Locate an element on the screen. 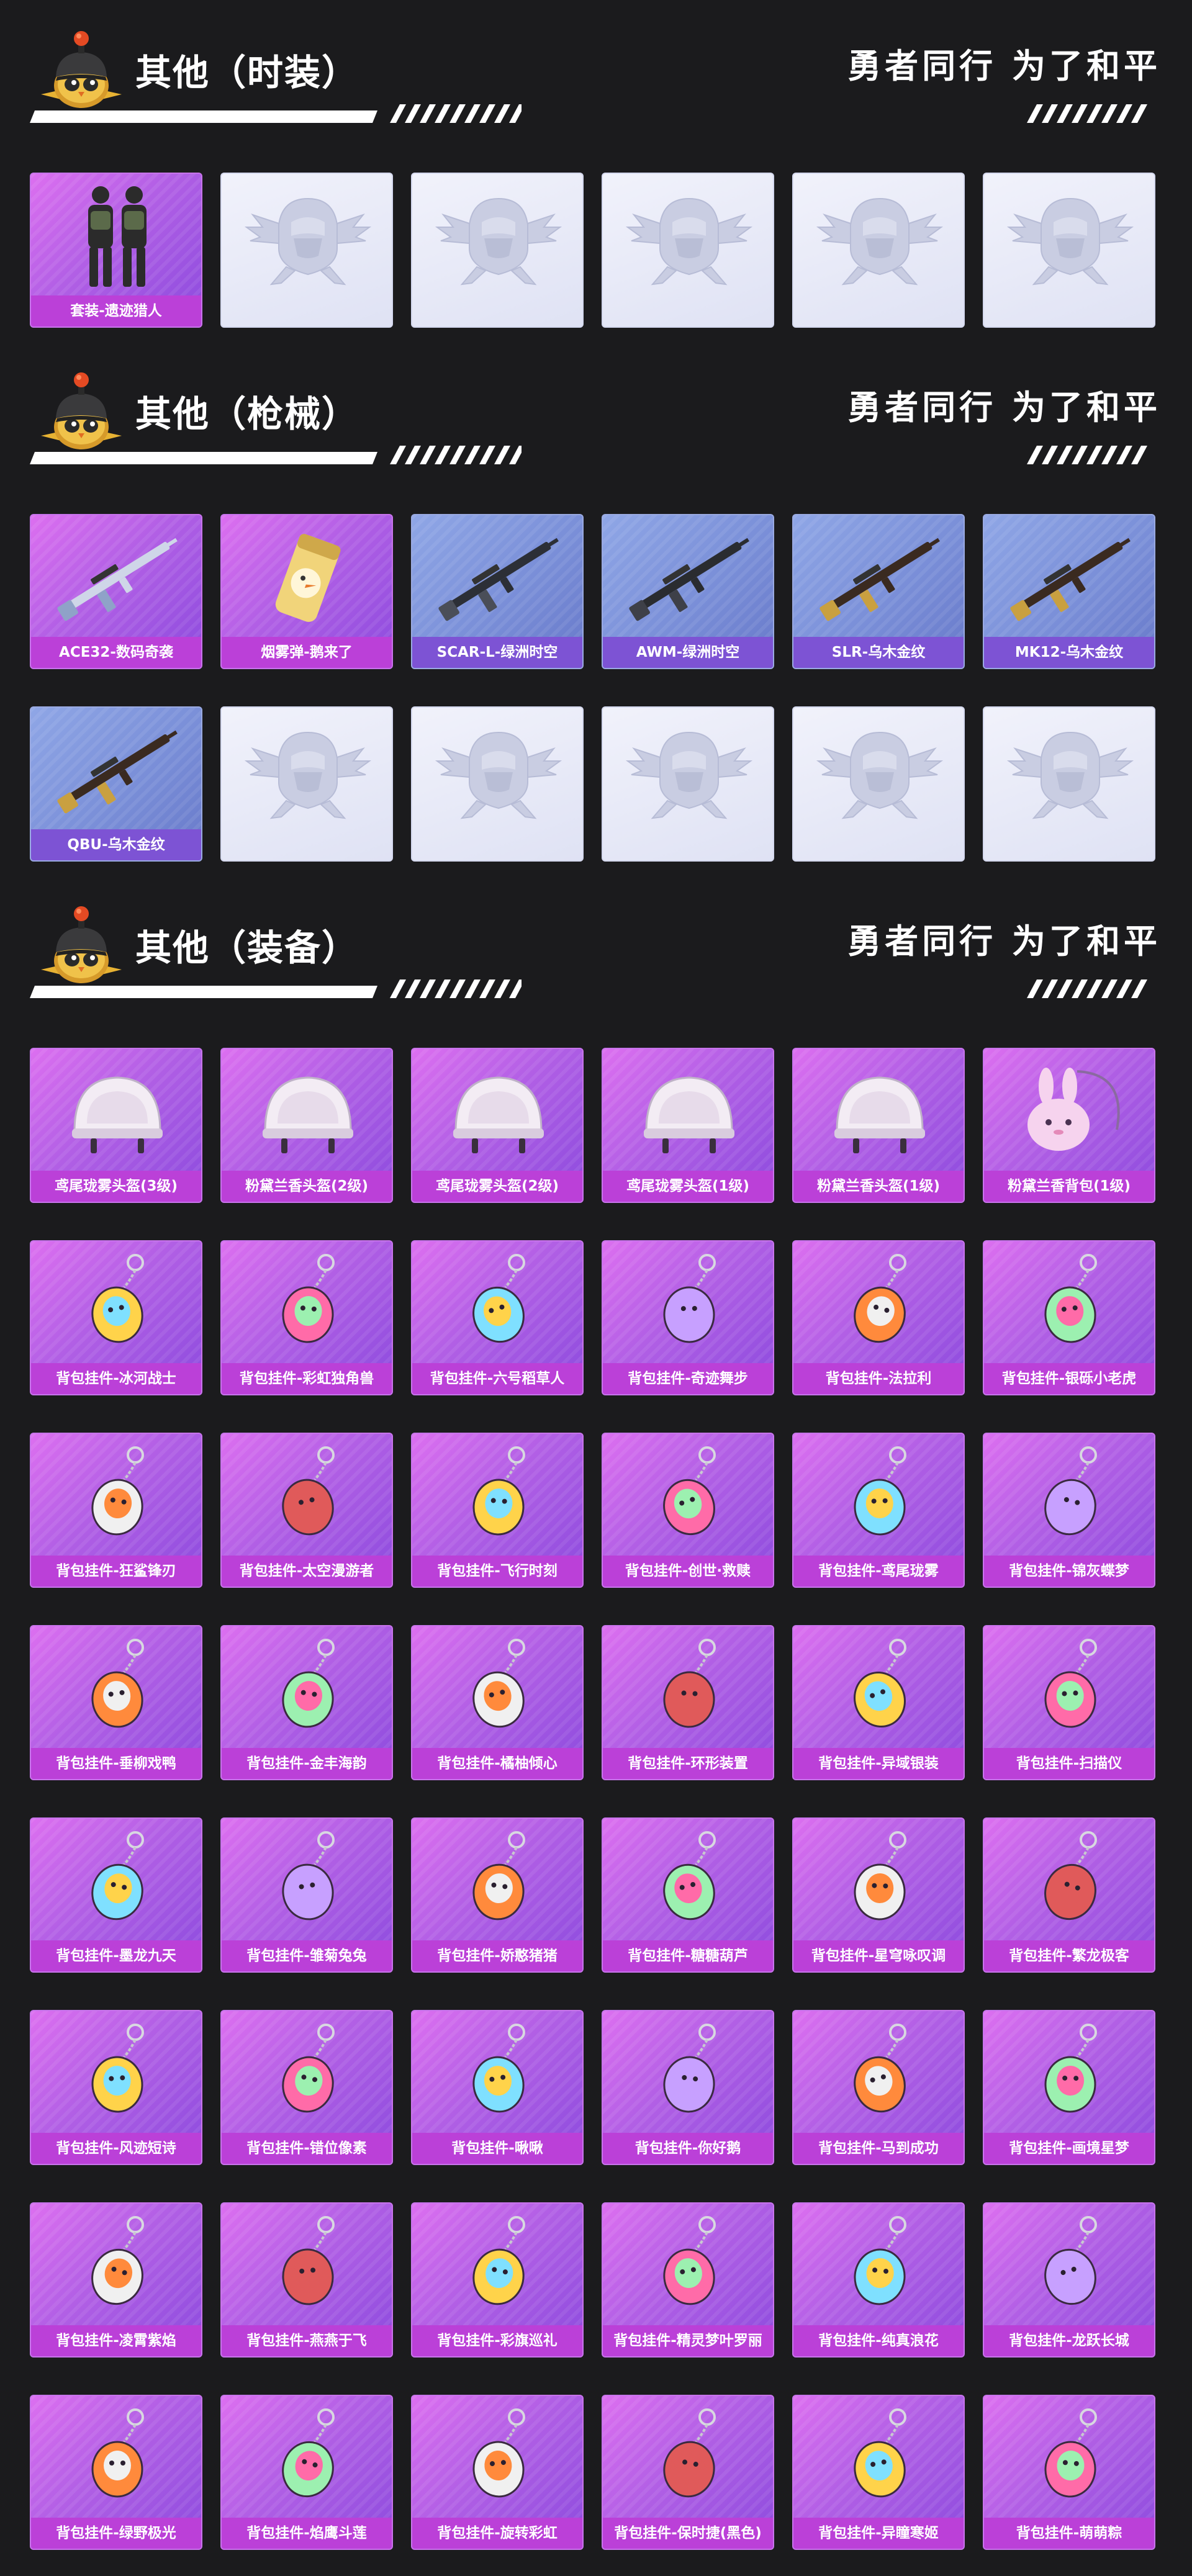  item-label: 背包挂件-绿野极光 is located at coordinates (116, 2533).